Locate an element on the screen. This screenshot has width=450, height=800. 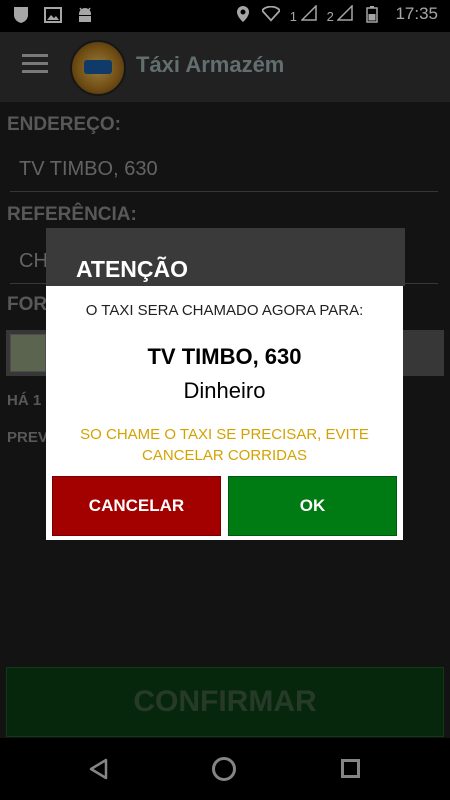
sim1-label: 1 is located at coordinates (293, 16).